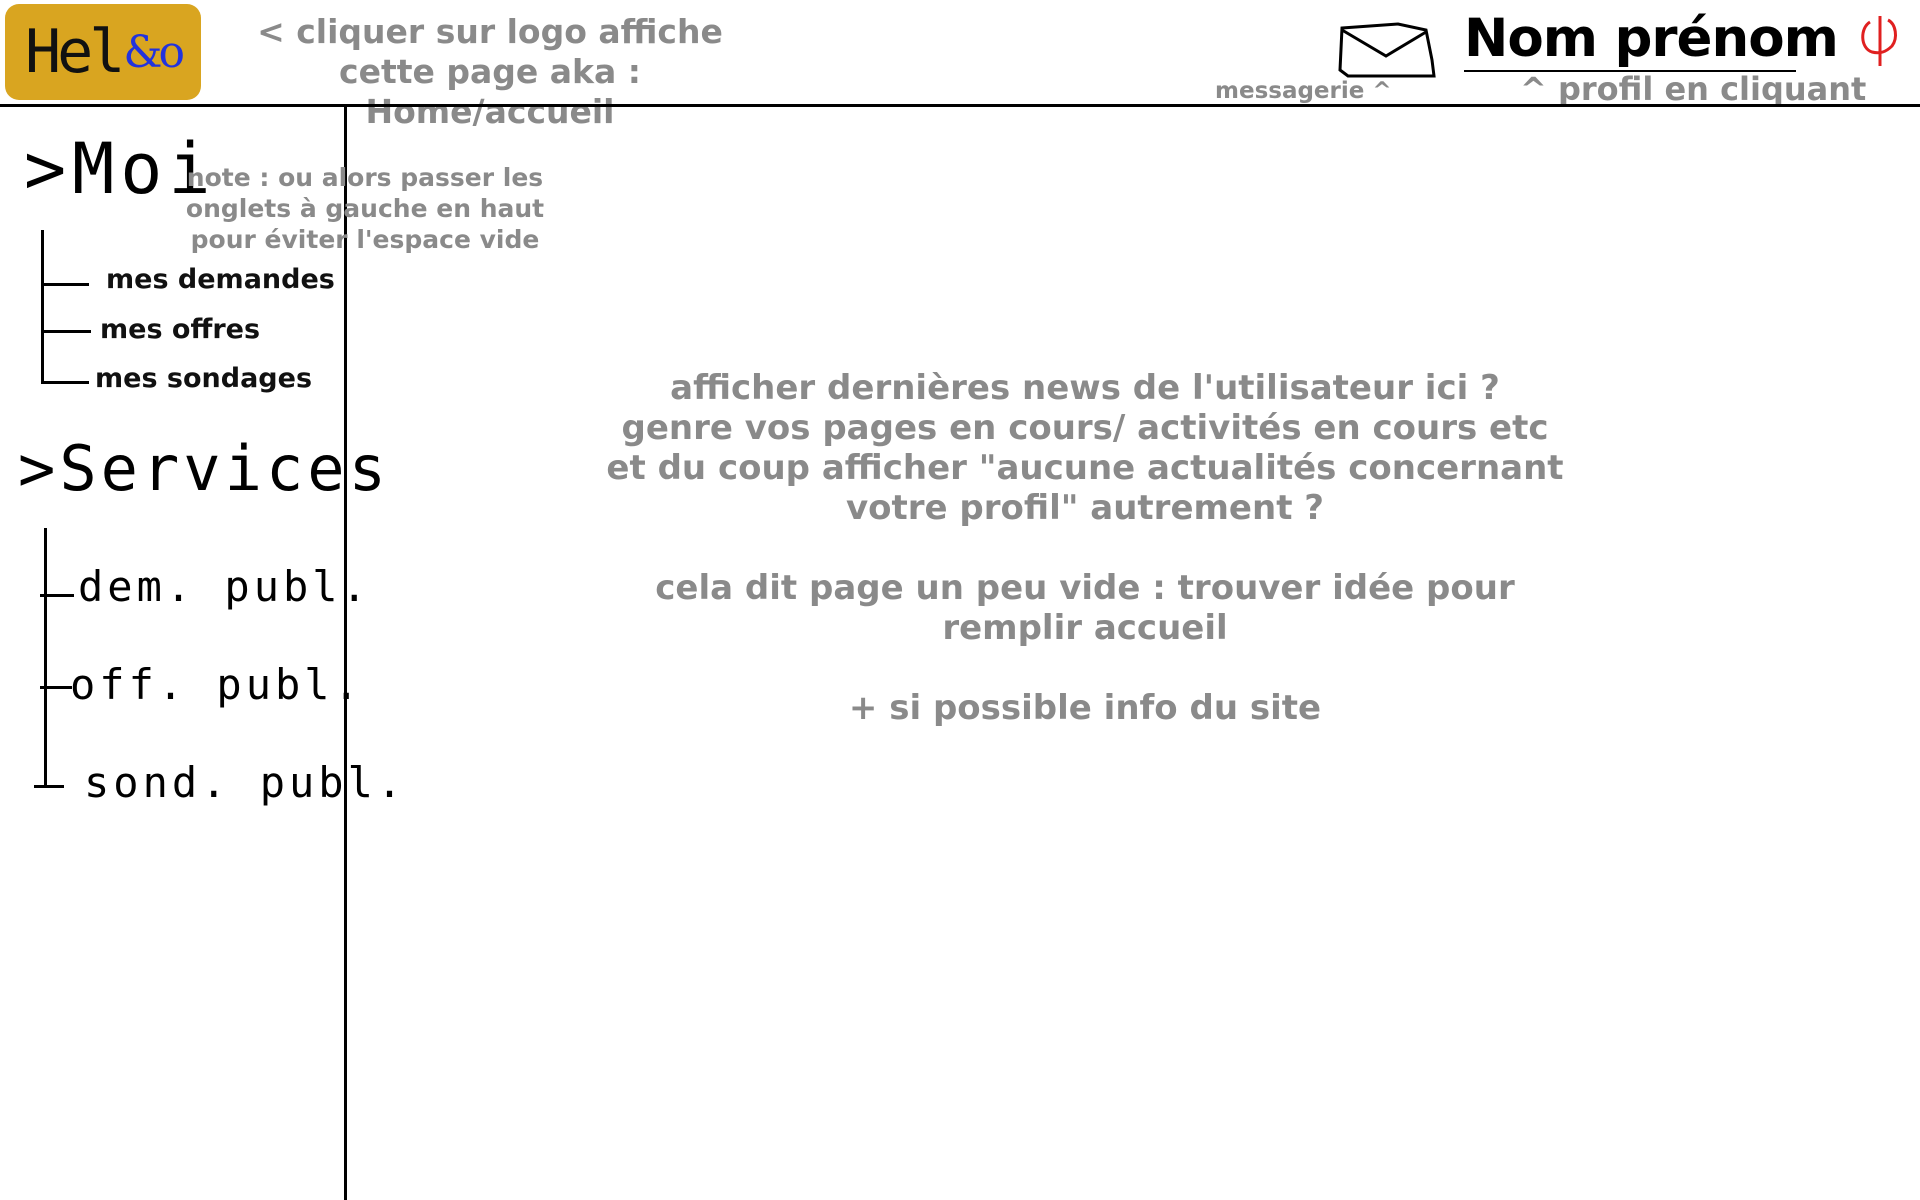 This screenshot has height=1200, width=1920. Describe the element at coordinates (1085, 708) in the screenshot. I see `main-note-line: + si possible info du site` at that location.